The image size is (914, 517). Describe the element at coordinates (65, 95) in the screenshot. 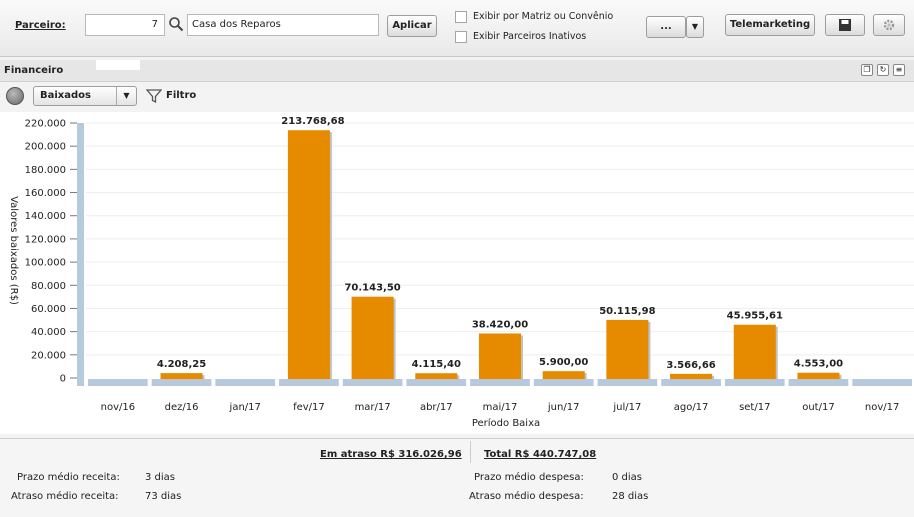

I see `view-select-value: Baixados` at that location.